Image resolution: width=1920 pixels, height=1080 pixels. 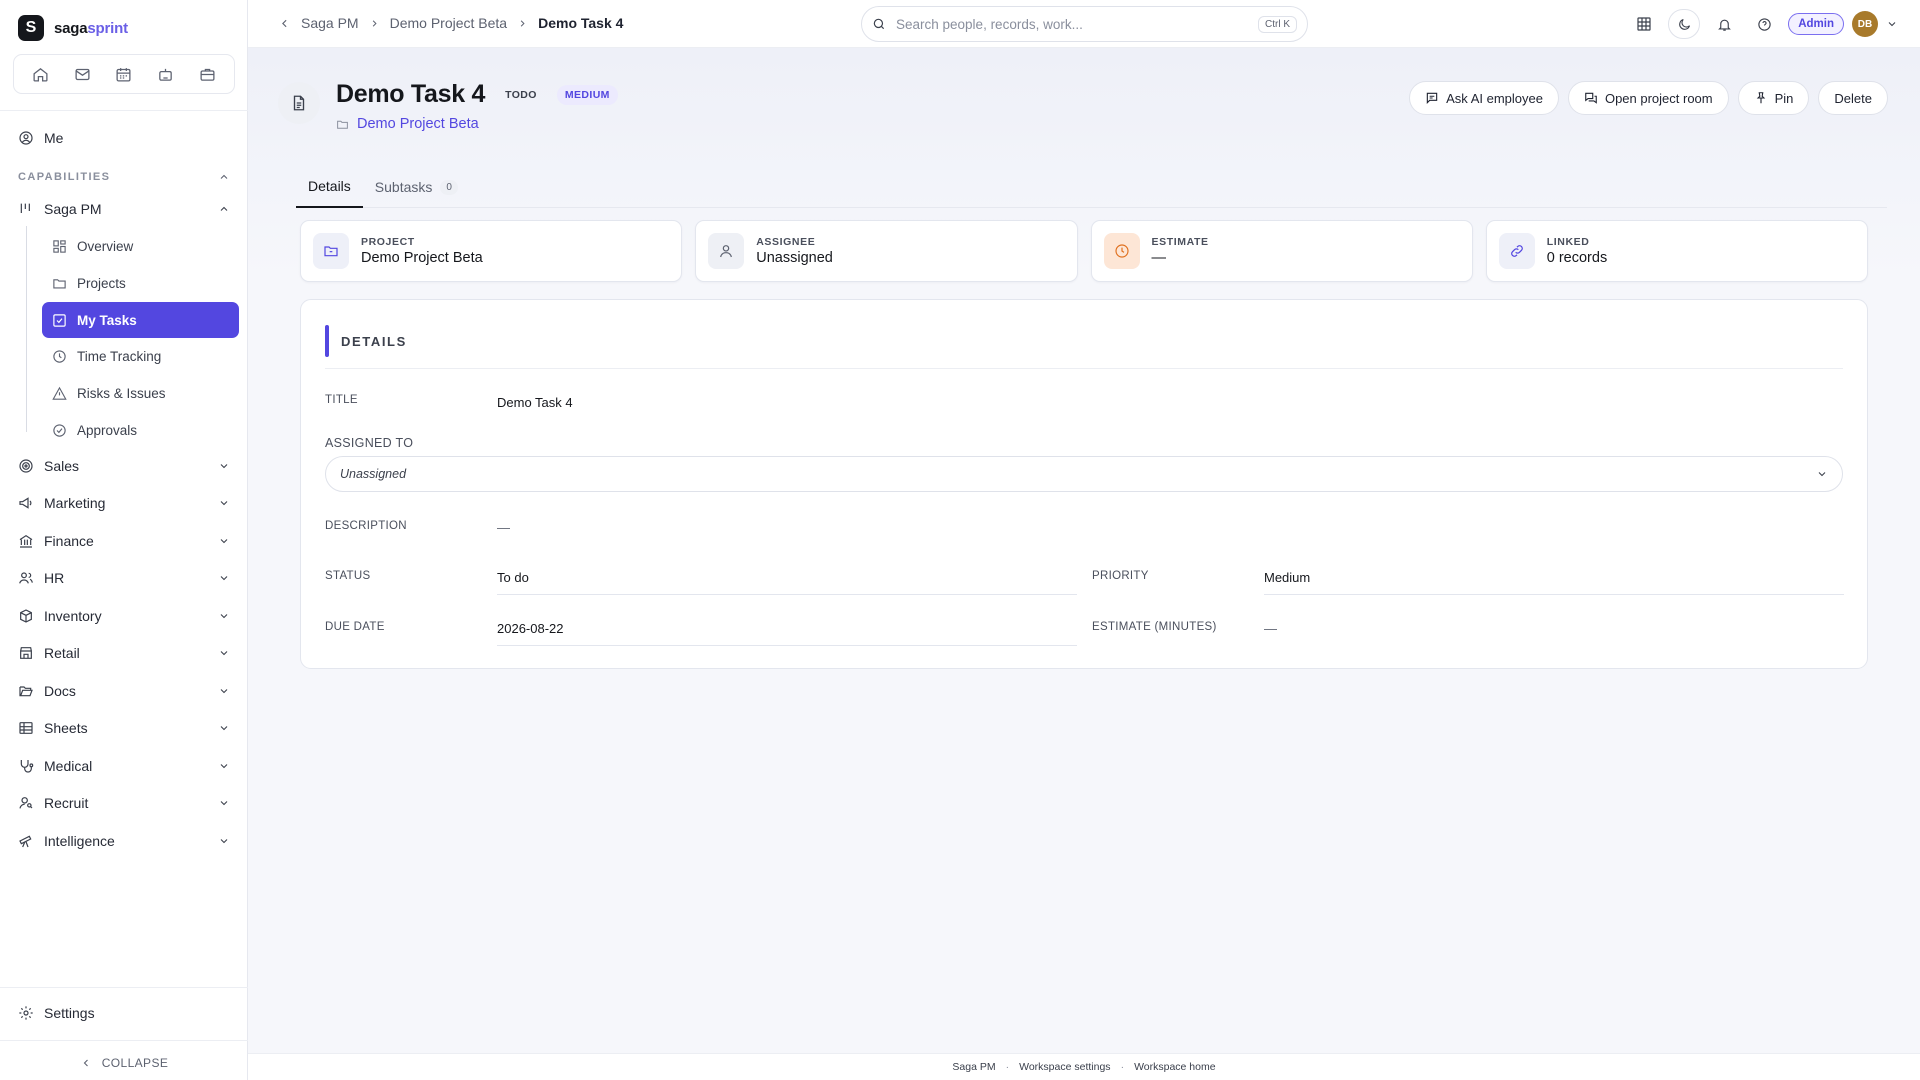 I want to click on sidebar-group-intelligence: Intelligence, so click(x=124, y=841).